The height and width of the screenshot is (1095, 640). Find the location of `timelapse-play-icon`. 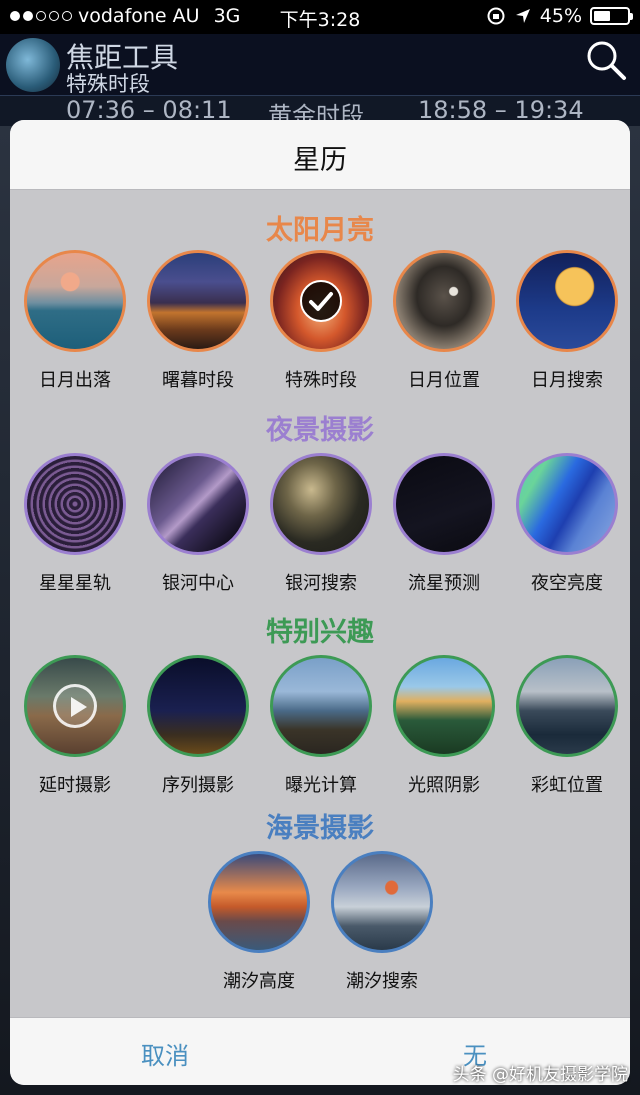

timelapse-play-icon is located at coordinates (75, 706).